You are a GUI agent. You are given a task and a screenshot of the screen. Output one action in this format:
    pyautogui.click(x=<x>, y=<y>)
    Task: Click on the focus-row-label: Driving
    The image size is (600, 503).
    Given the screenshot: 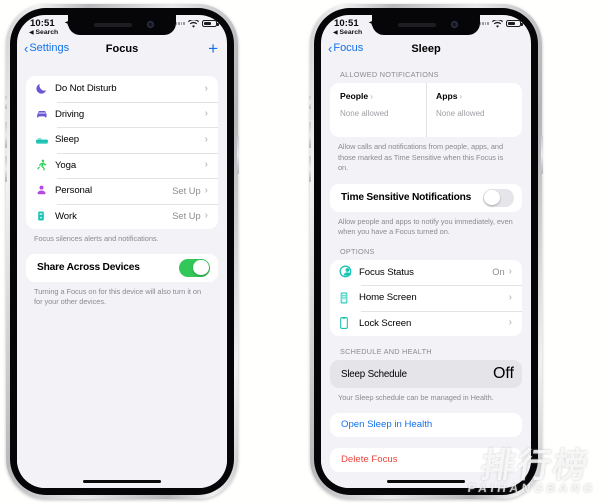 What is the action you would take?
    pyautogui.click(x=70, y=114)
    